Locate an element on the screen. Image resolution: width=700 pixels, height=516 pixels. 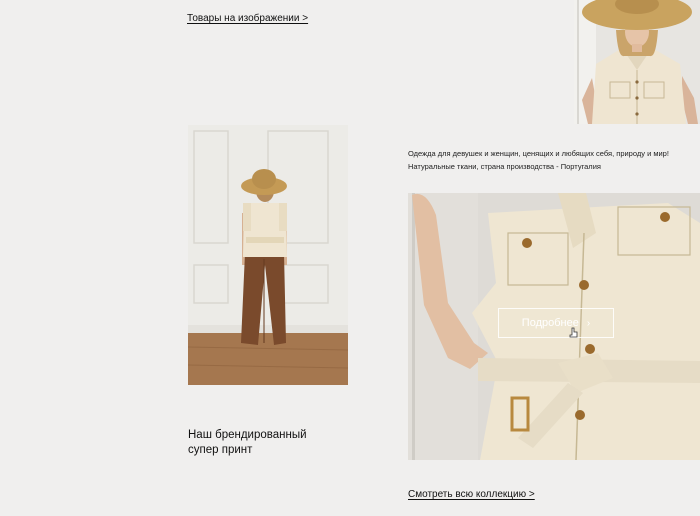
mouse-cursor-icon is located at coordinates (573, 332).